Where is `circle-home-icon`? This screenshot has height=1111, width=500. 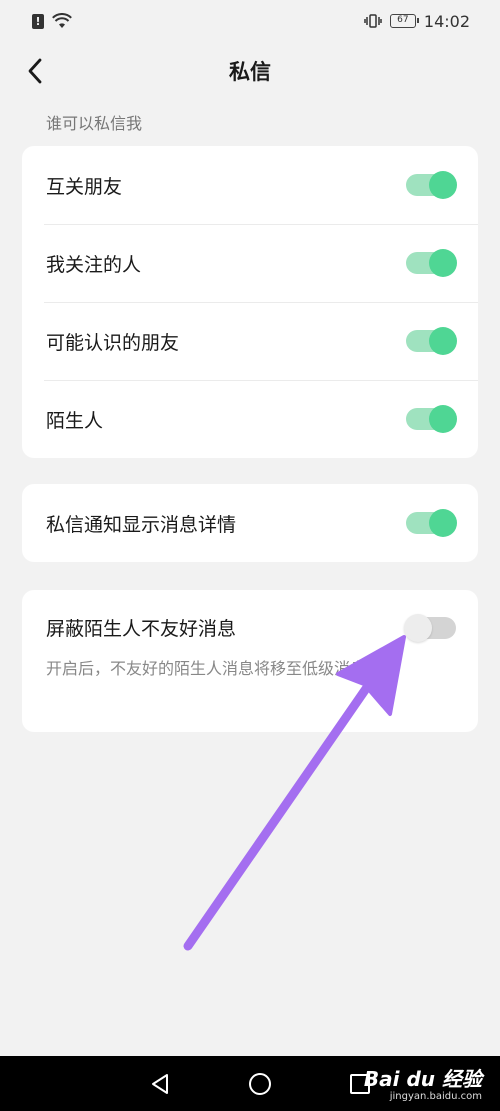 circle-home-icon is located at coordinates (260, 1083).